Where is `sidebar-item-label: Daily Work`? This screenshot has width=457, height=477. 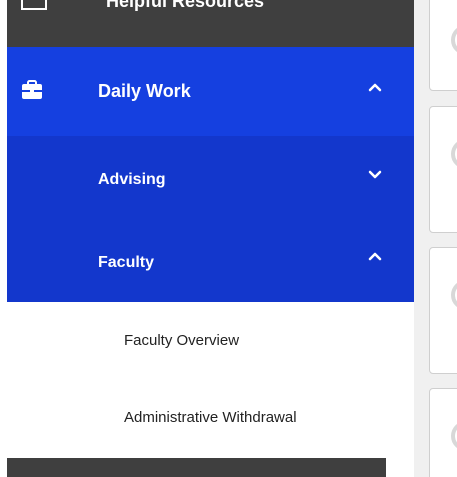
sidebar-item-label: Daily Work is located at coordinates (144, 91).